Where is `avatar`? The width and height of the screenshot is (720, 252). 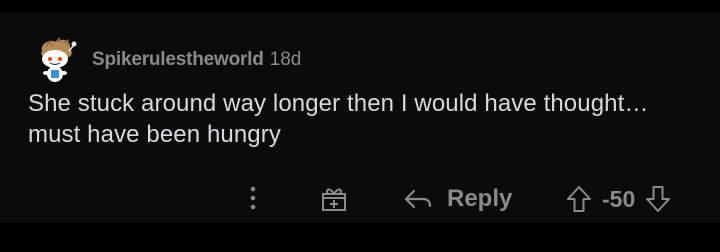 avatar is located at coordinates (57, 60).